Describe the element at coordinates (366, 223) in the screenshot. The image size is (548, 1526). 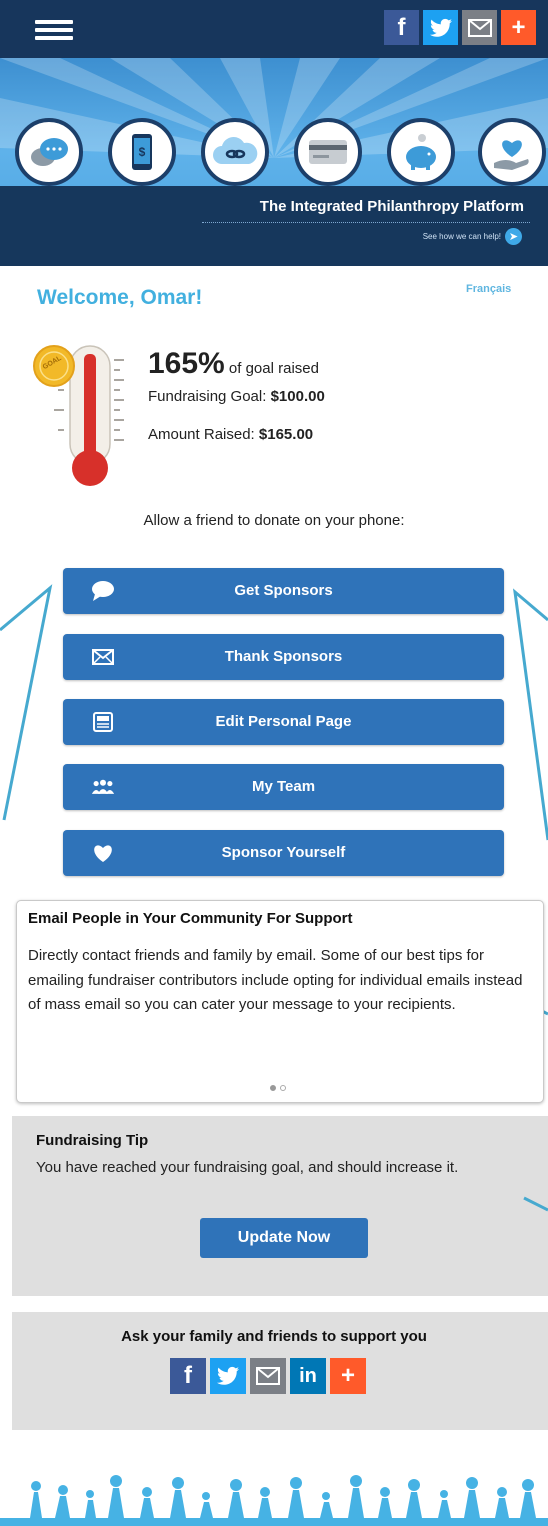
I see `tagline-divider` at that location.